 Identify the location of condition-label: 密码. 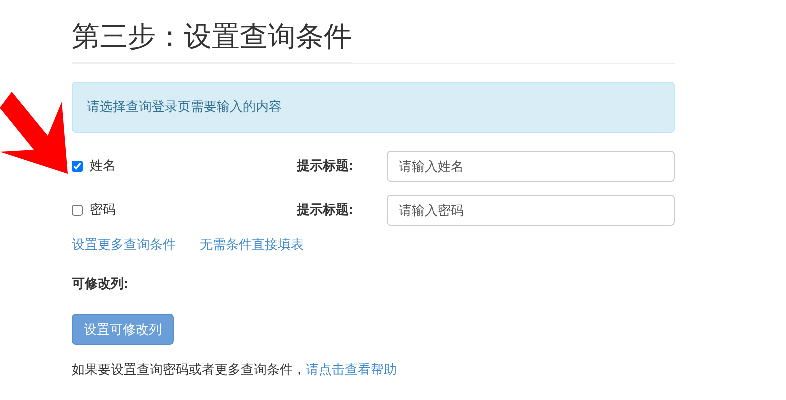
(103, 210).